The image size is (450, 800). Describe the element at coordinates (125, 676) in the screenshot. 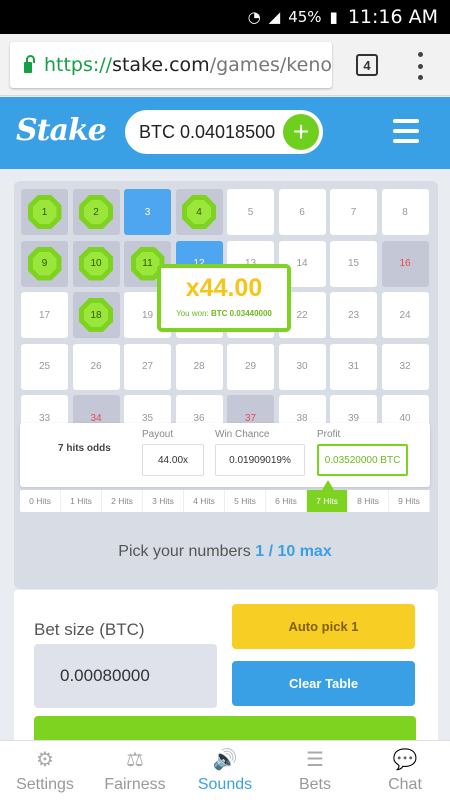

I see `bet-size-input: 0.00080000` at that location.